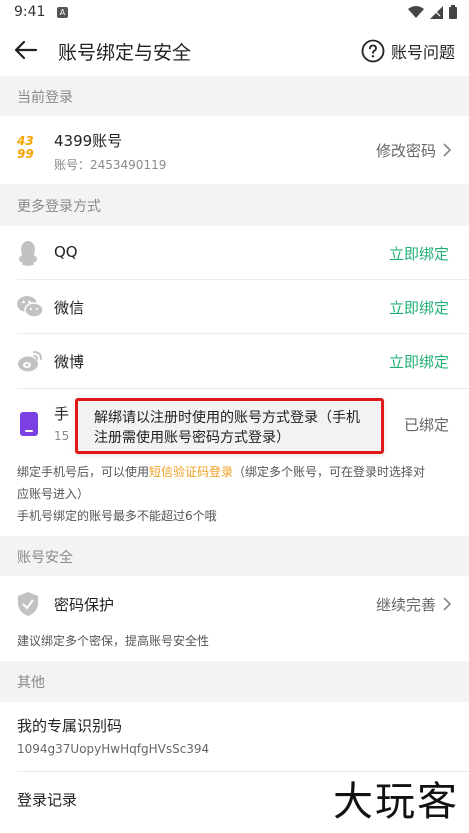 The width and height of the screenshot is (469, 833). What do you see at coordinates (234, 603) in the screenshot?
I see `password-protection-row: 密码保护 继续完善` at bounding box center [234, 603].